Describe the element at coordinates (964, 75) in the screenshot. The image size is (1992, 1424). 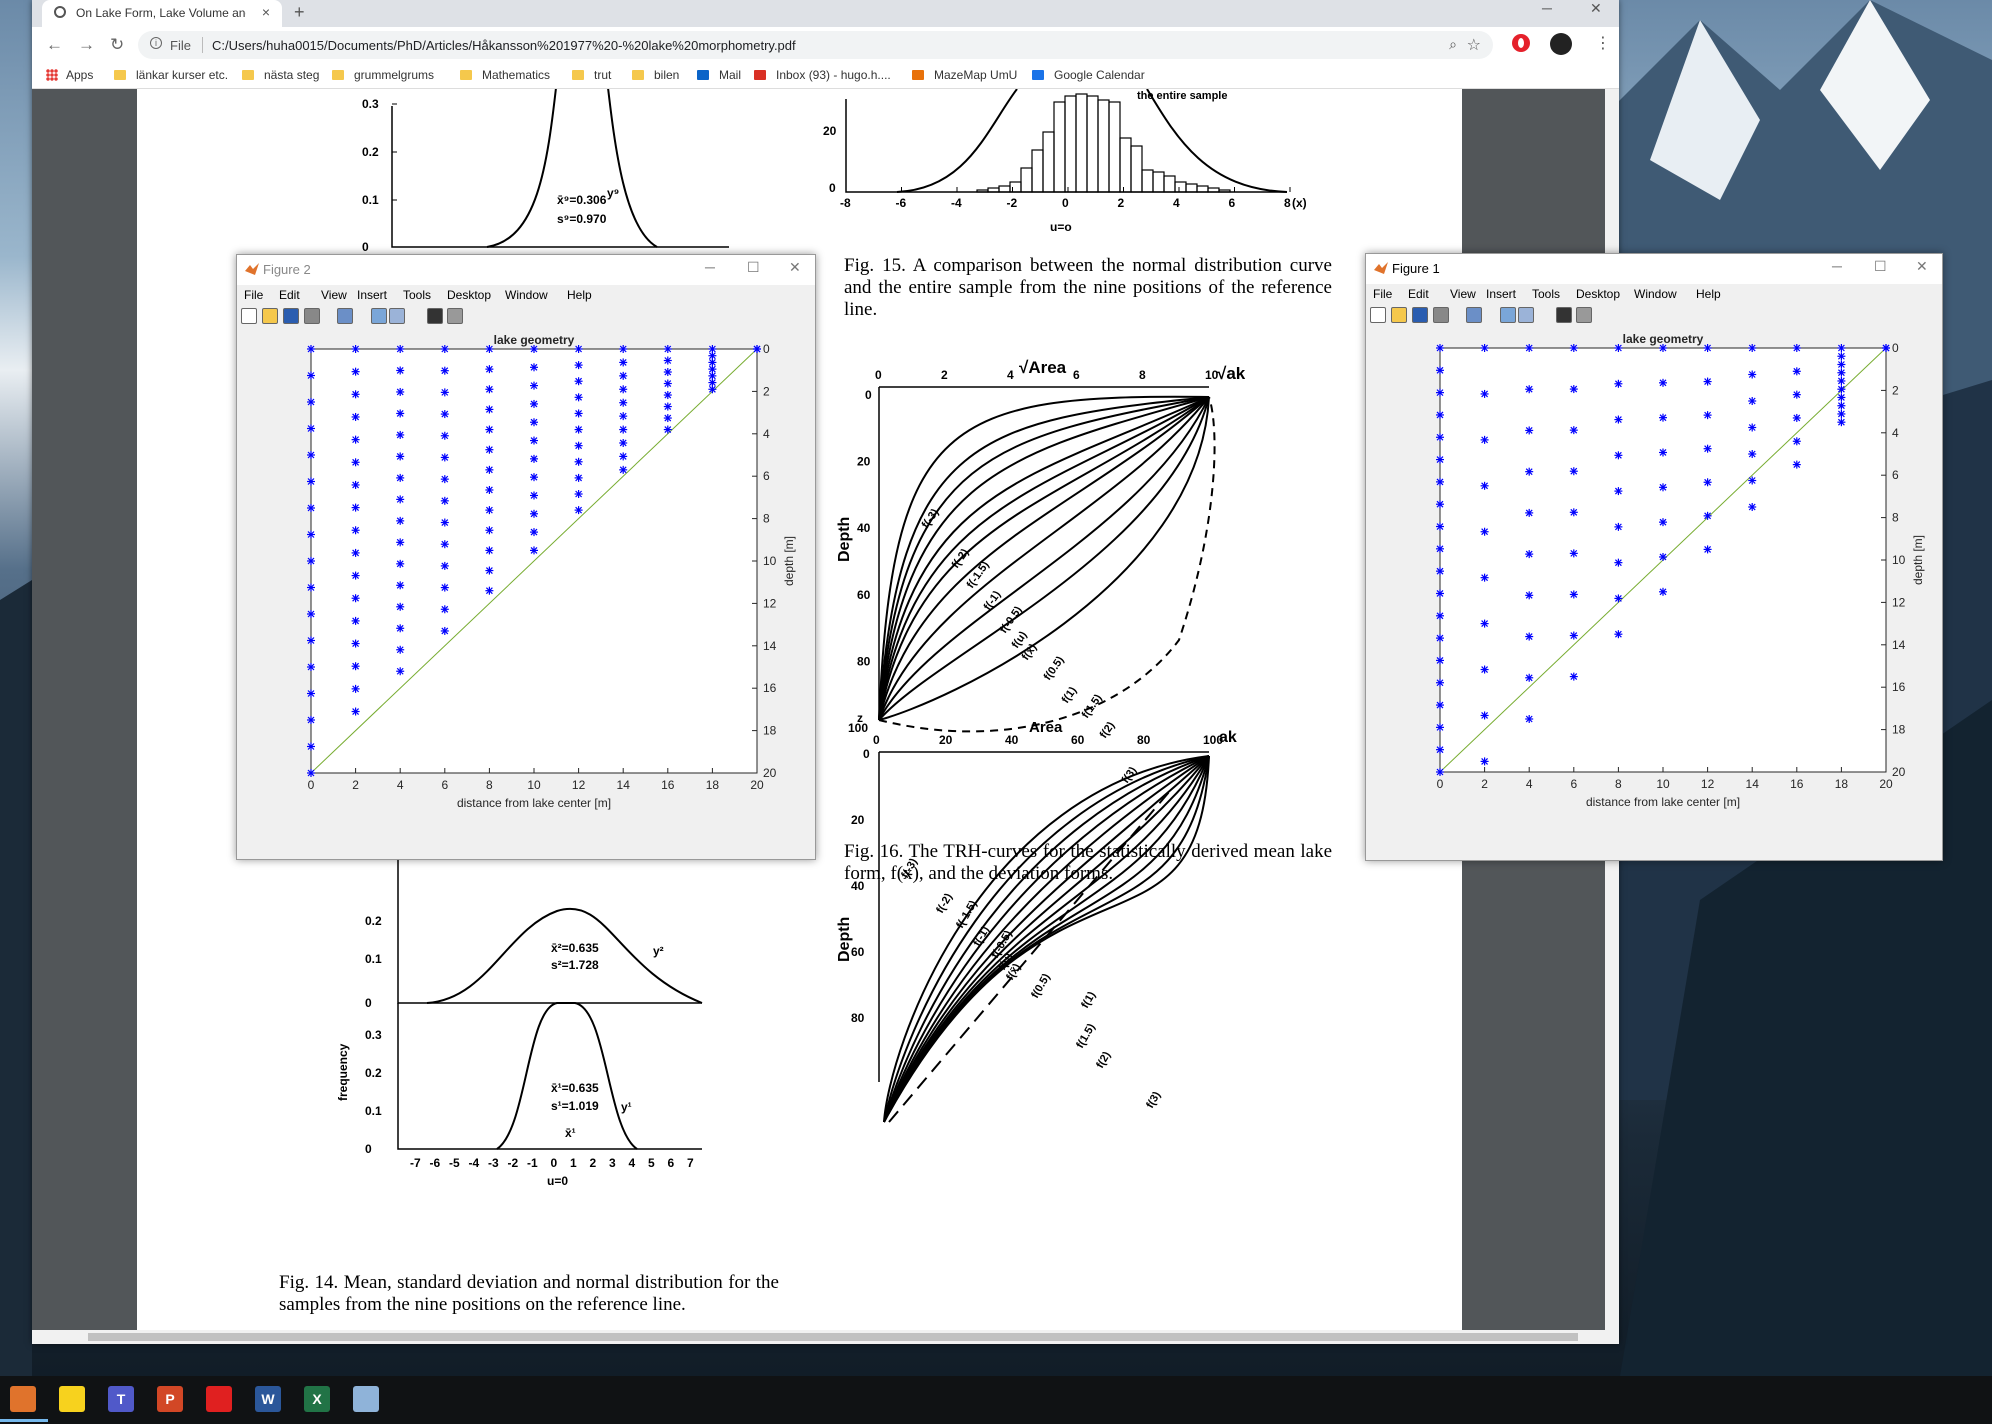
I see `bookmark-9: MazeMap UmU` at that location.